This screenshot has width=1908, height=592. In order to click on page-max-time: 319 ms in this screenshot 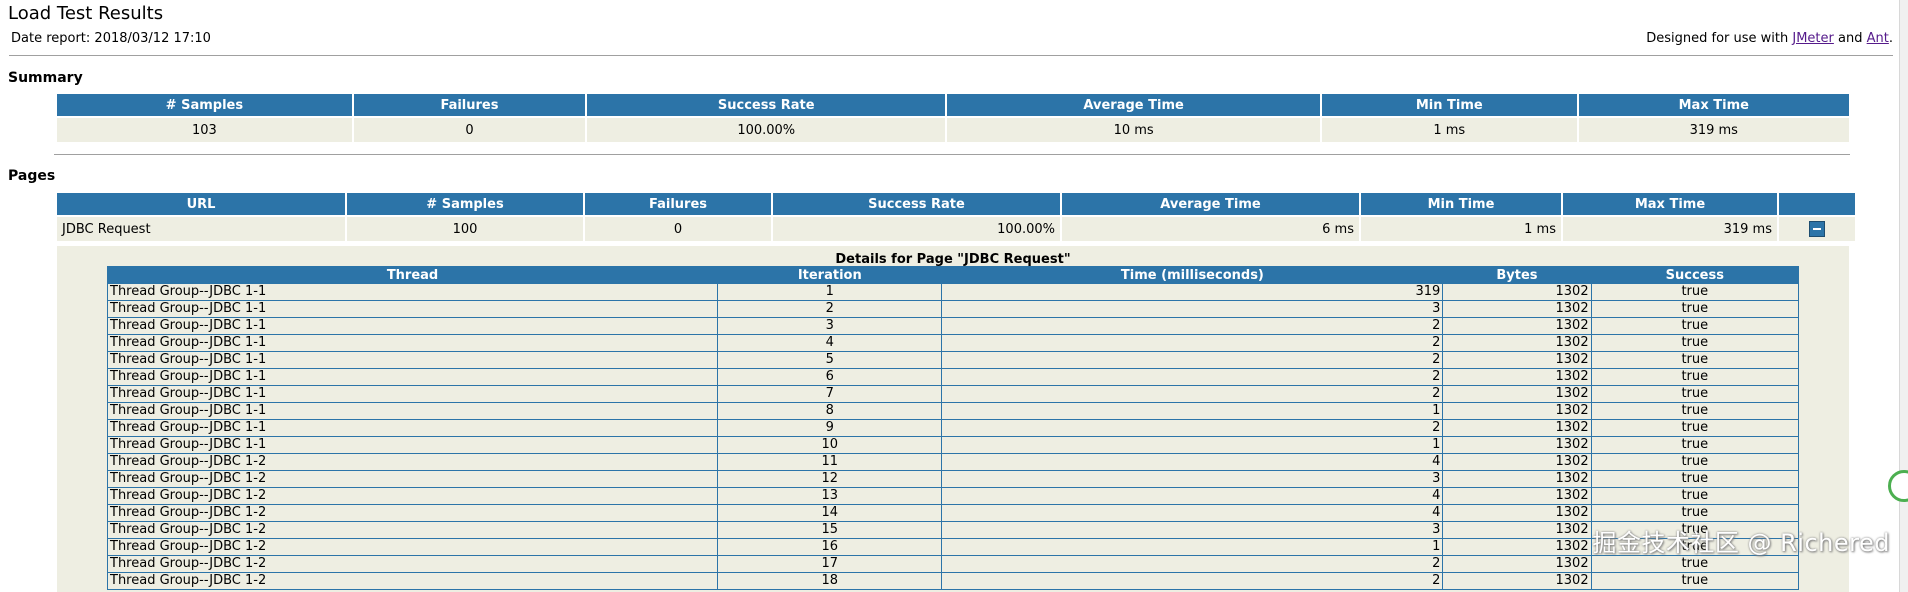, I will do `click(1670, 229)`.